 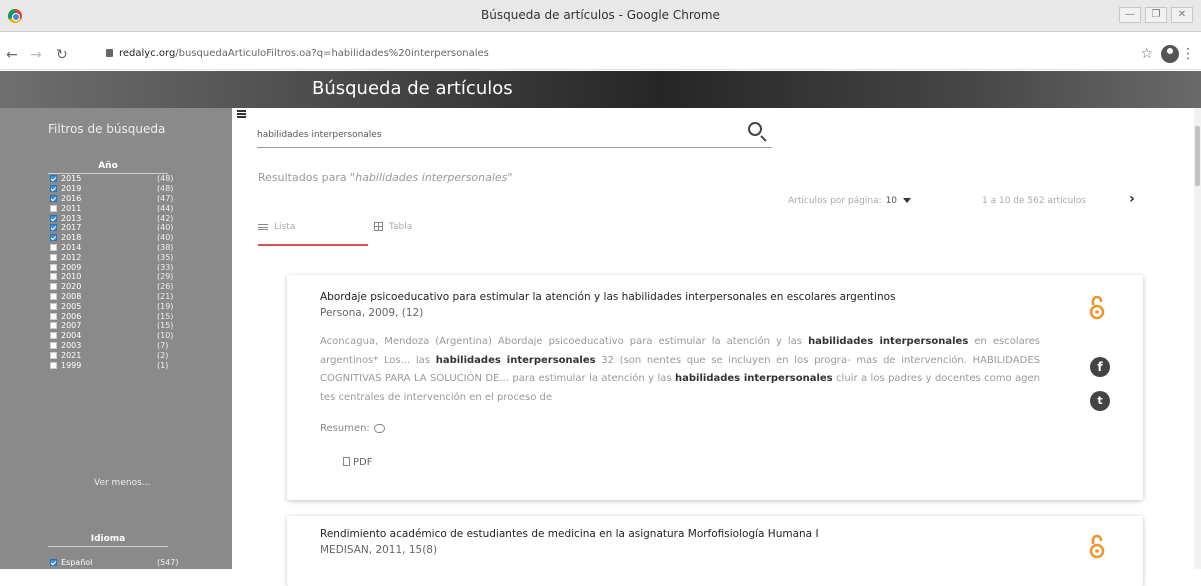 I want to click on filter-option: Español (547), so click(x=120, y=563).